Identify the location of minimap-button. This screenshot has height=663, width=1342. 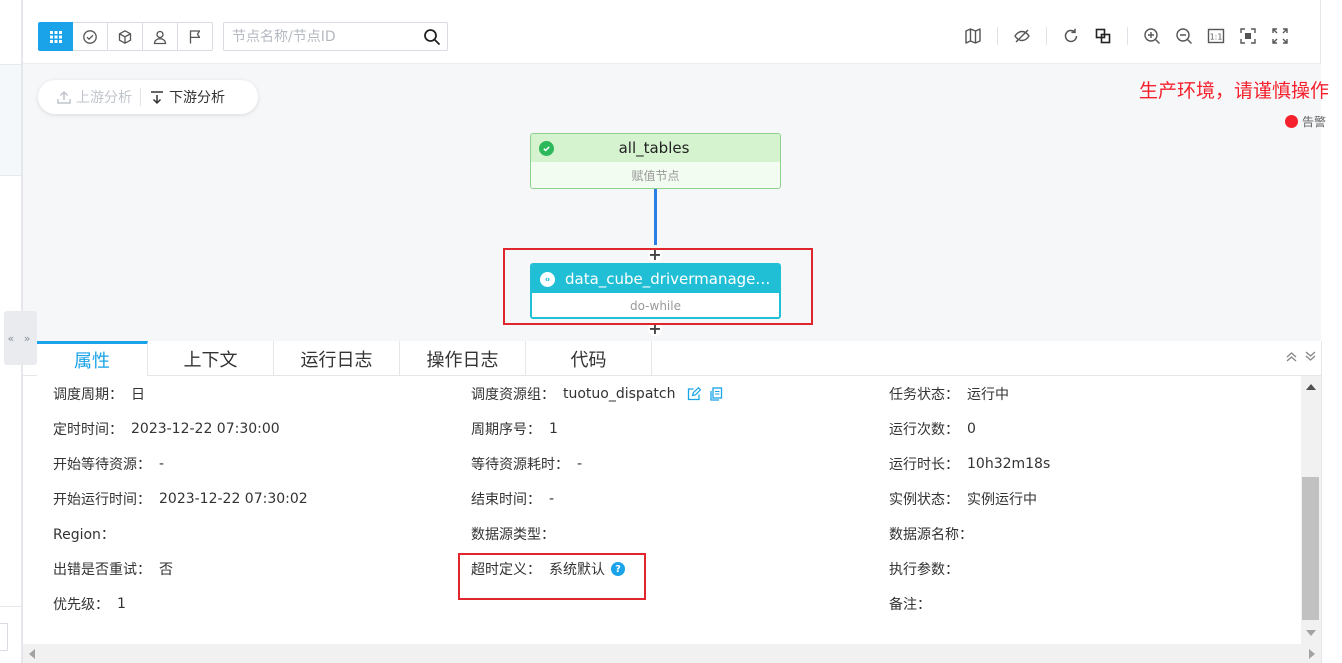
(973, 36).